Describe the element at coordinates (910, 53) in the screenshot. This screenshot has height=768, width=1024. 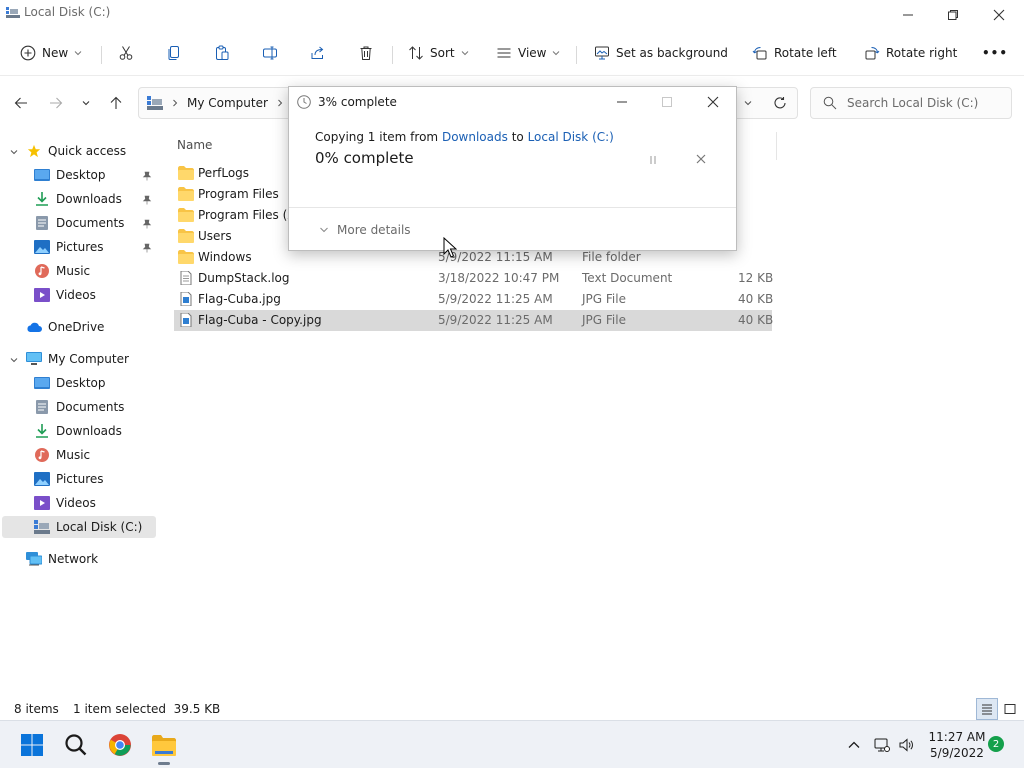
I see `rotate-right-button: Rotate right` at that location.